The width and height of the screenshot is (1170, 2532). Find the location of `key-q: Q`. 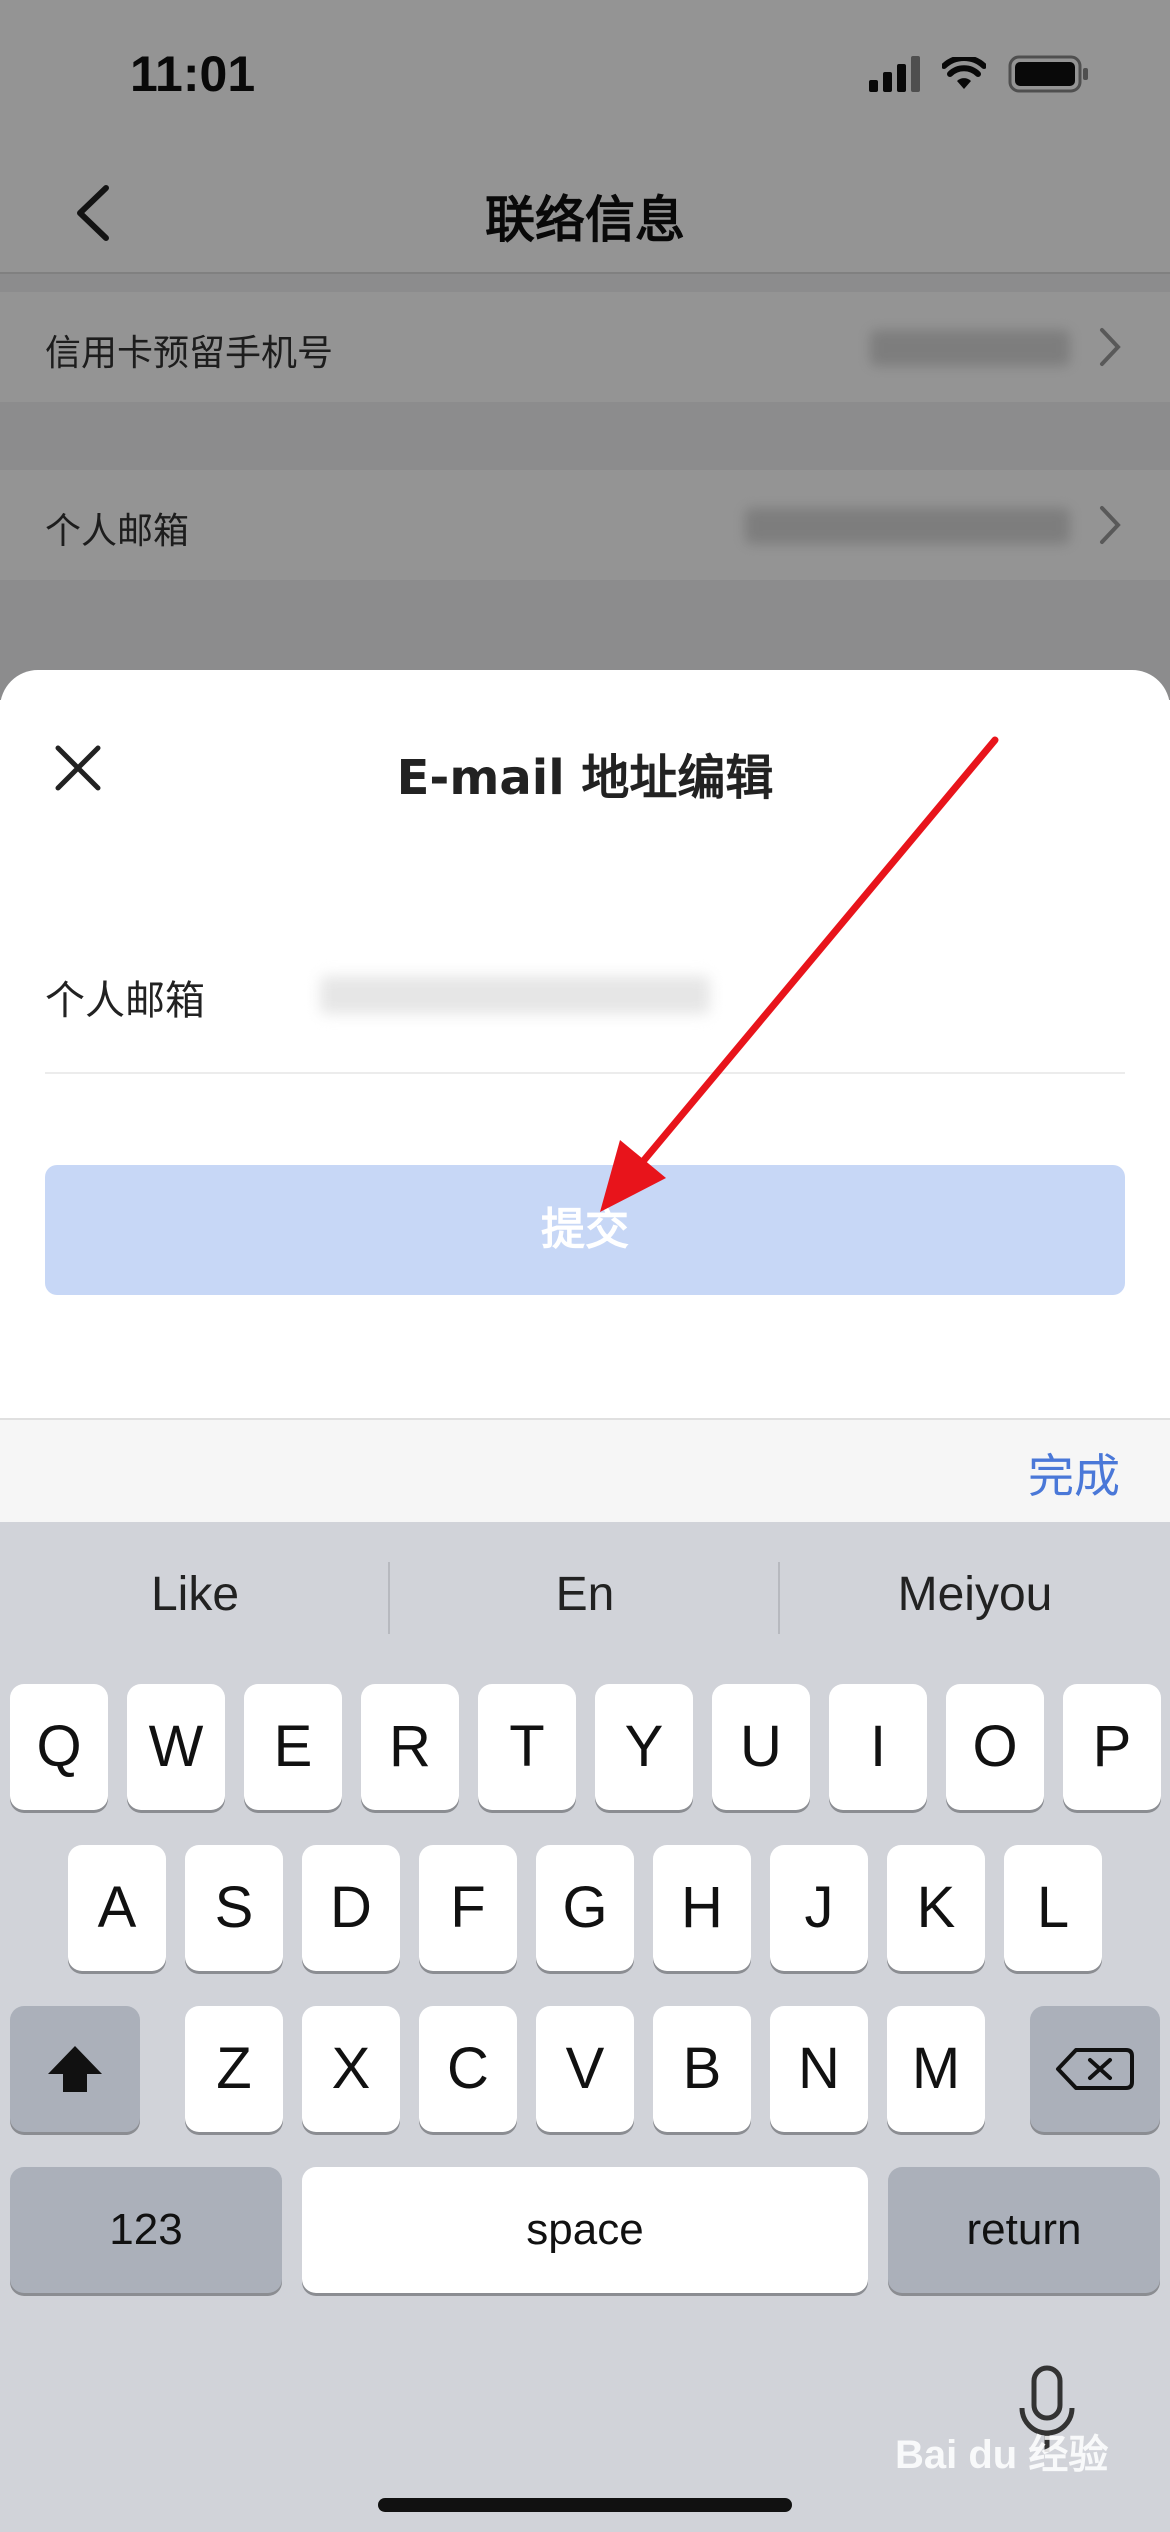

key-q: Q is located at coordinates (59, 1747).